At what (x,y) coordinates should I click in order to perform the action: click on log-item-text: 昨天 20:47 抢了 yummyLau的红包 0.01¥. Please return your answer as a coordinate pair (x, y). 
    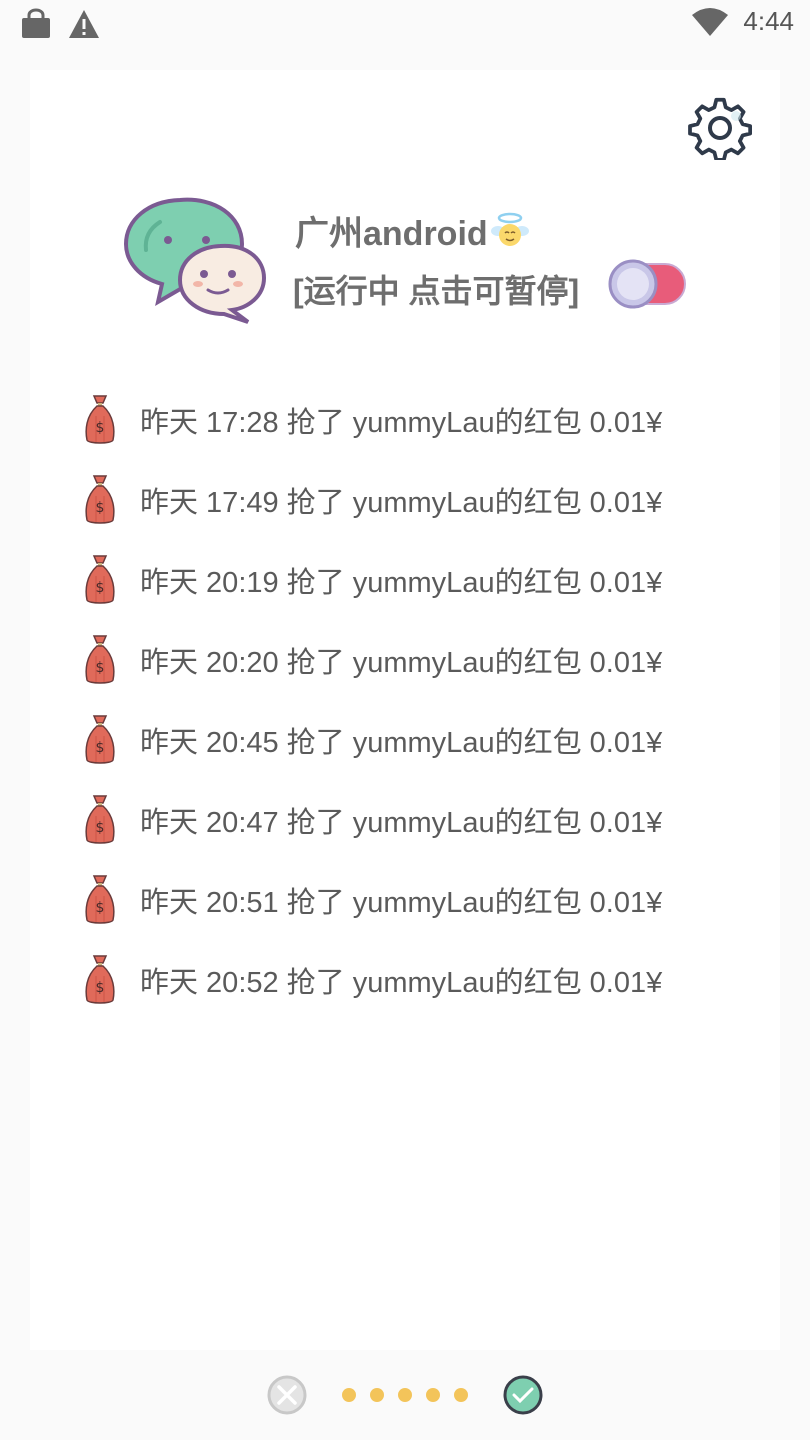
    Looking at the image, I should click on (401, 823).